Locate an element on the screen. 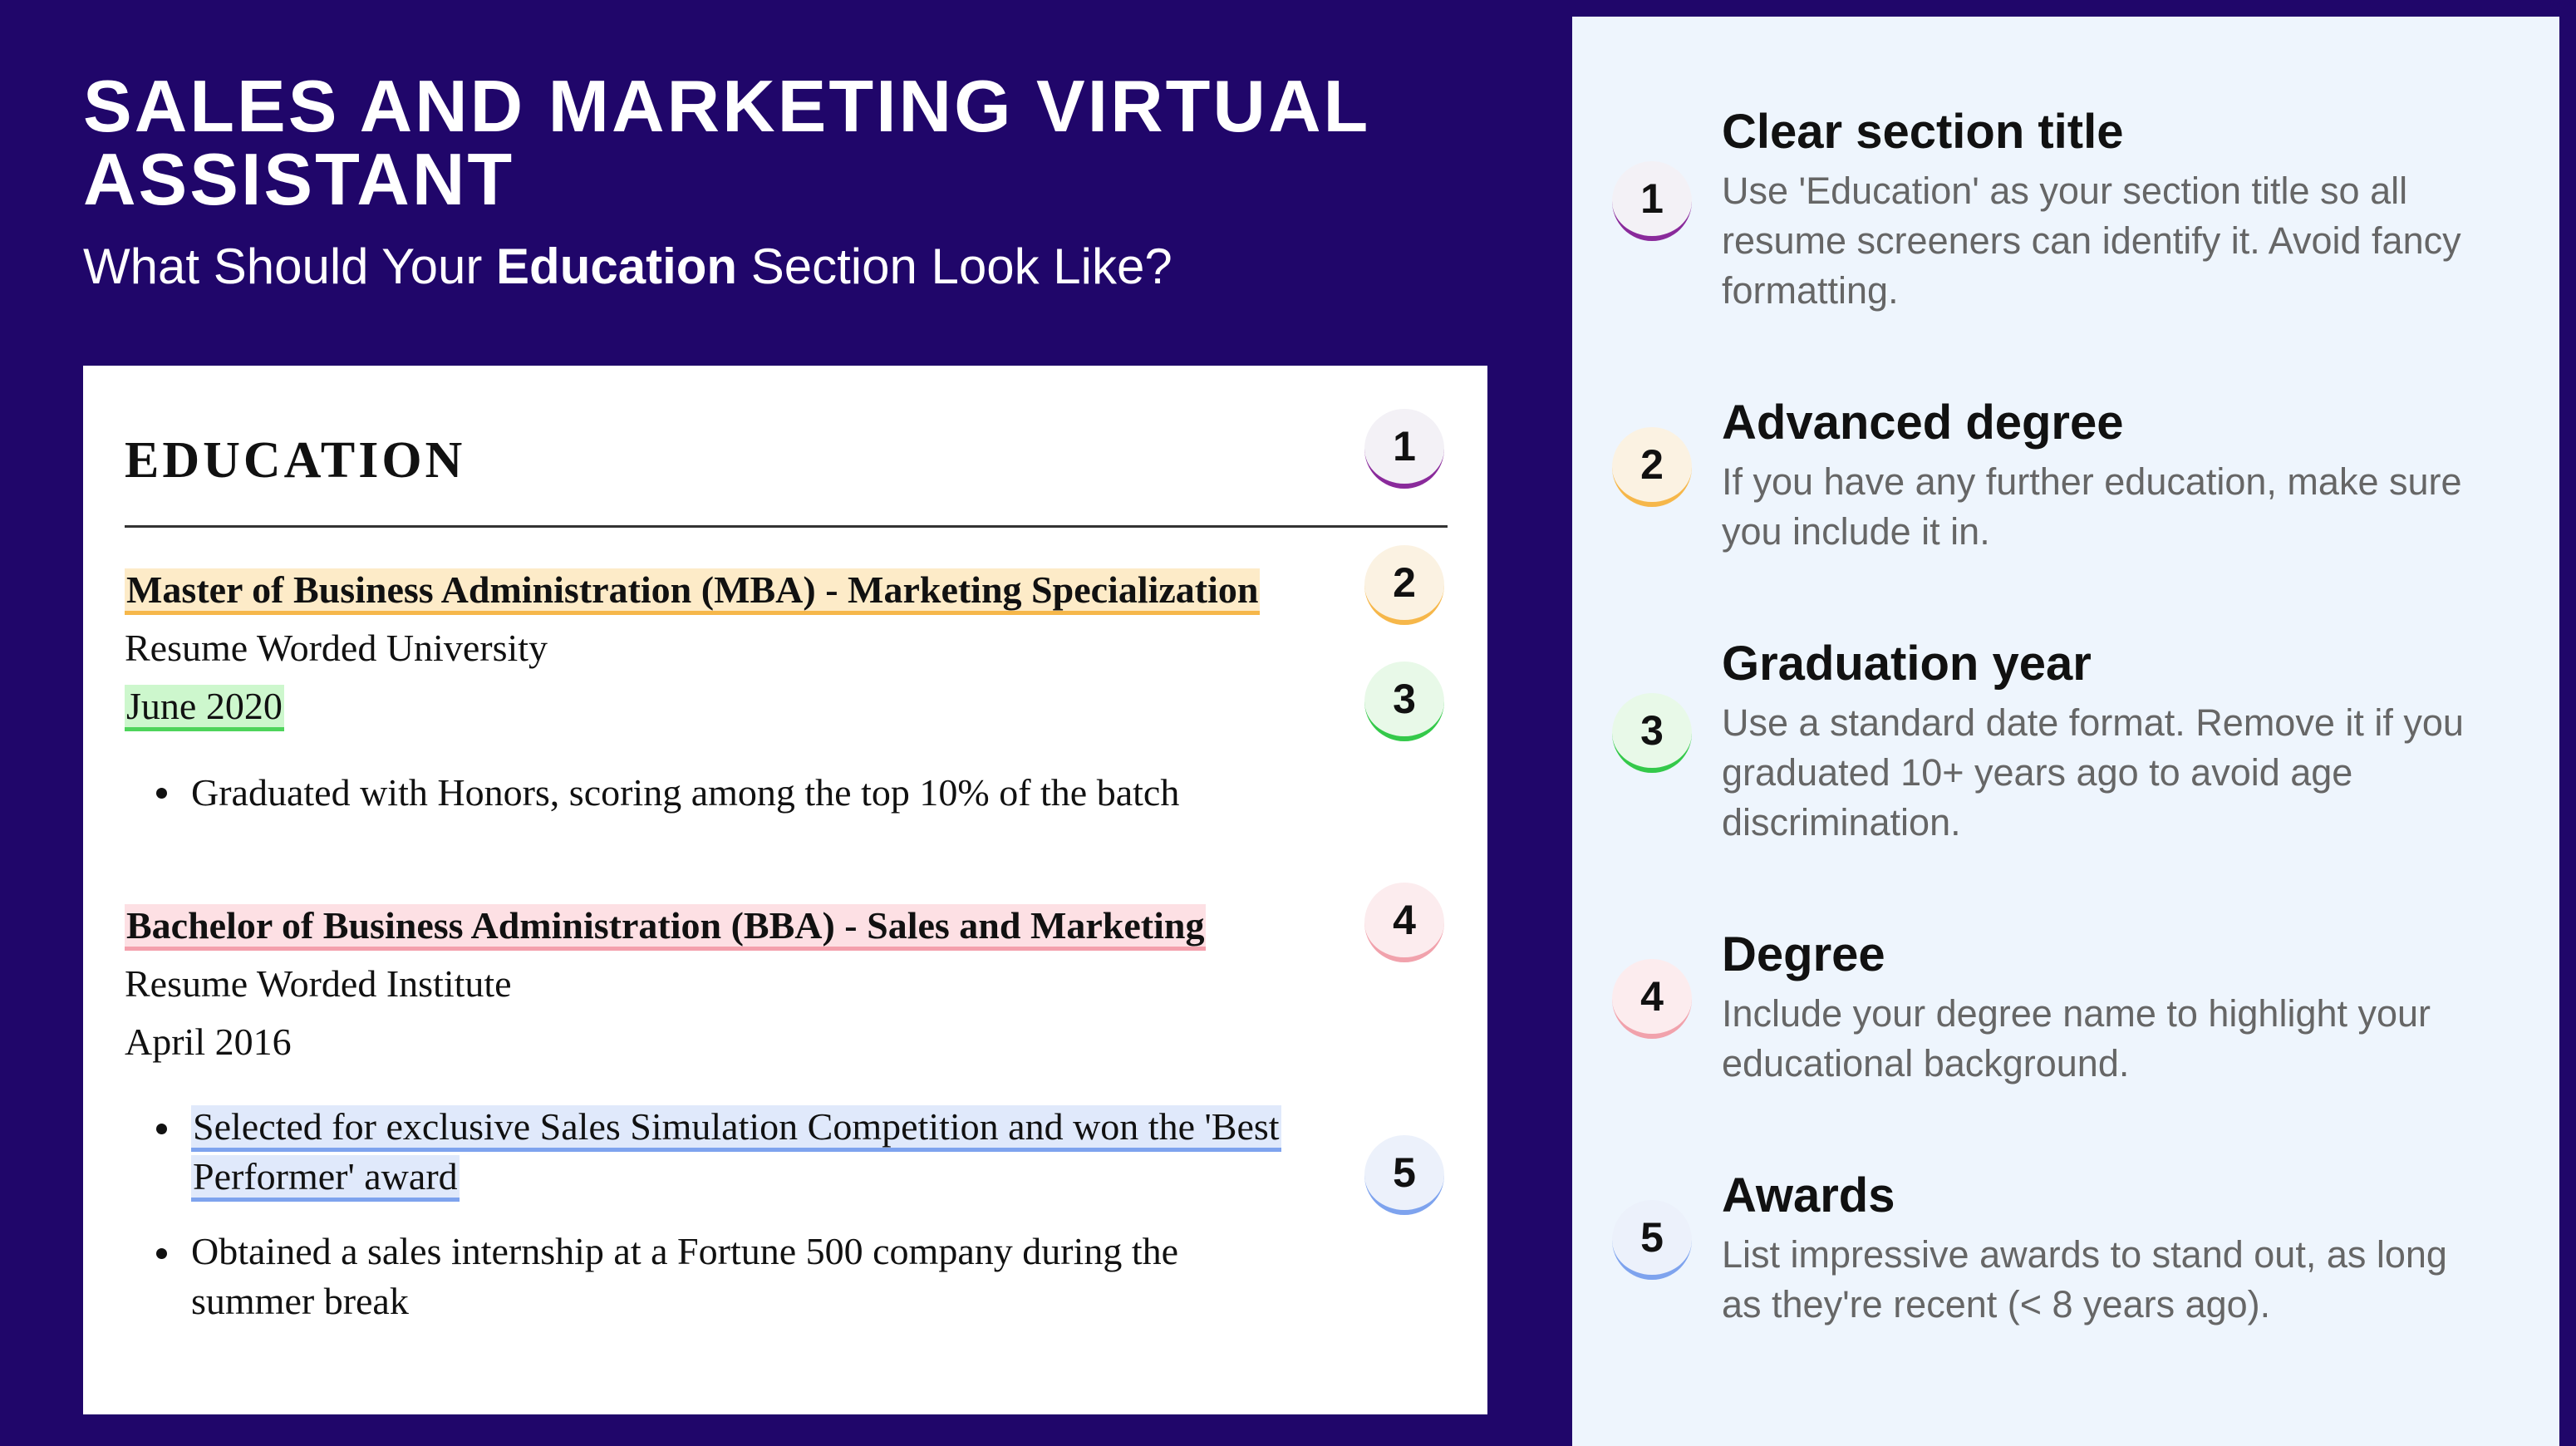  tip-line: graduated 10+ years ago to avoid age is located at coordinates (2037, 772).